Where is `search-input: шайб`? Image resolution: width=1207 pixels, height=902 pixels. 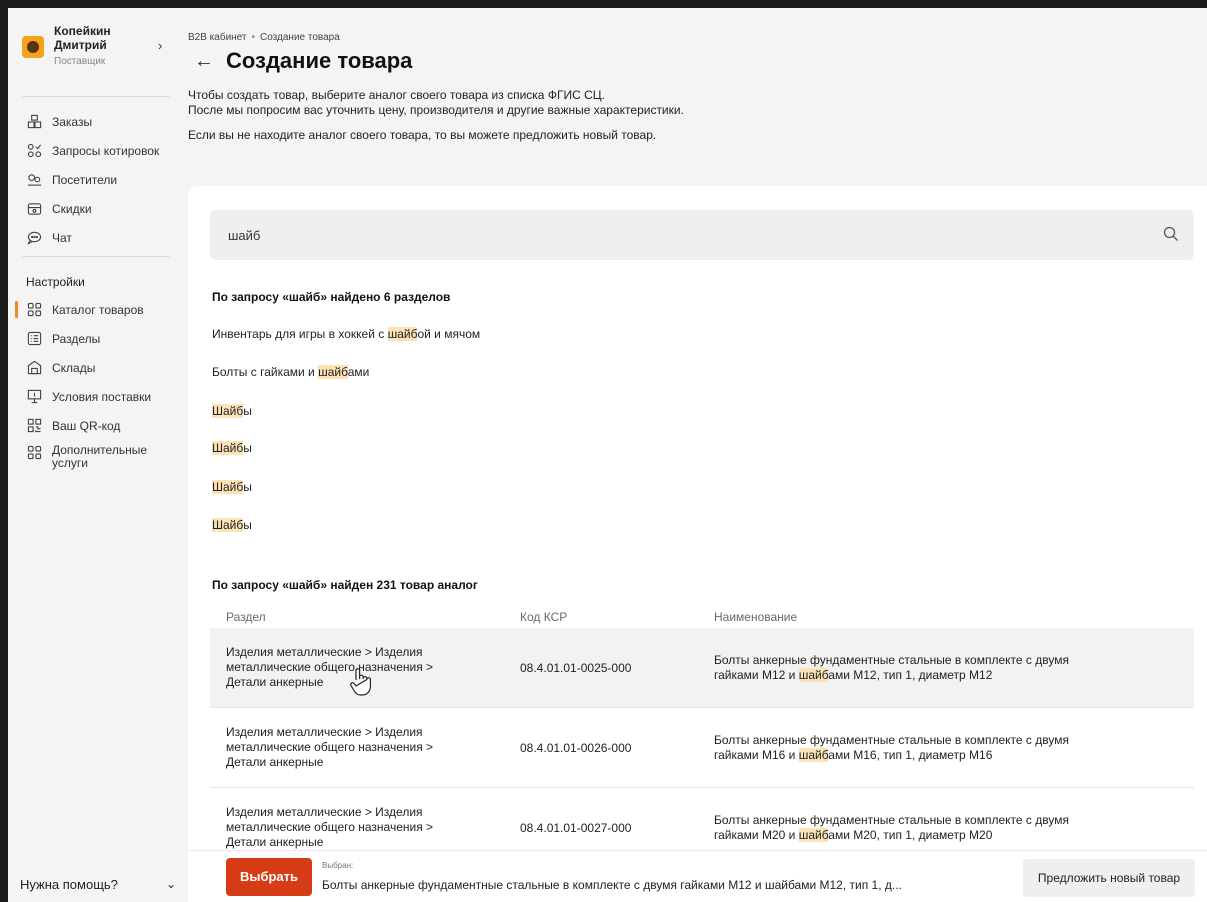 search-input: шайб is located at coordinates (702, 235).